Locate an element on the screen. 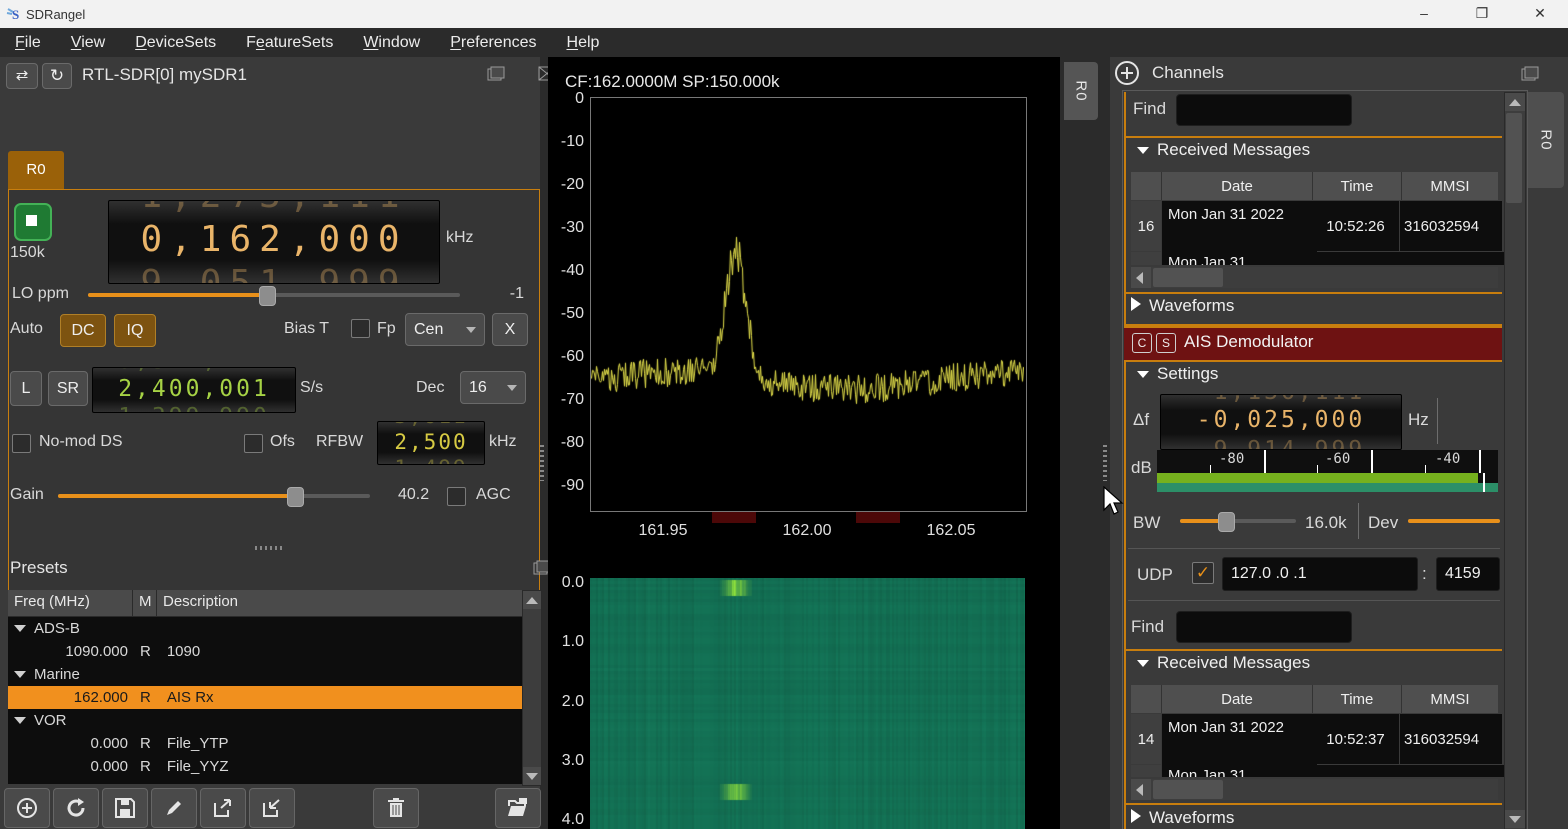 This screenshot has width=1568, height=829. menu-featuresets: FeatureSets is located at coordinates (289, 43).